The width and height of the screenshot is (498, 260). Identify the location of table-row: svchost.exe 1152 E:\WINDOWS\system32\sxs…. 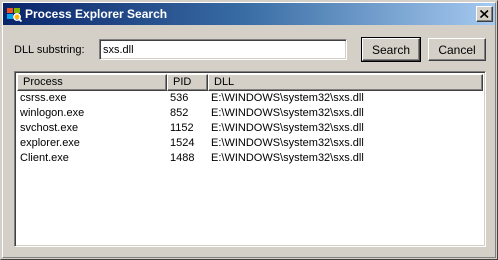
(250, 128).